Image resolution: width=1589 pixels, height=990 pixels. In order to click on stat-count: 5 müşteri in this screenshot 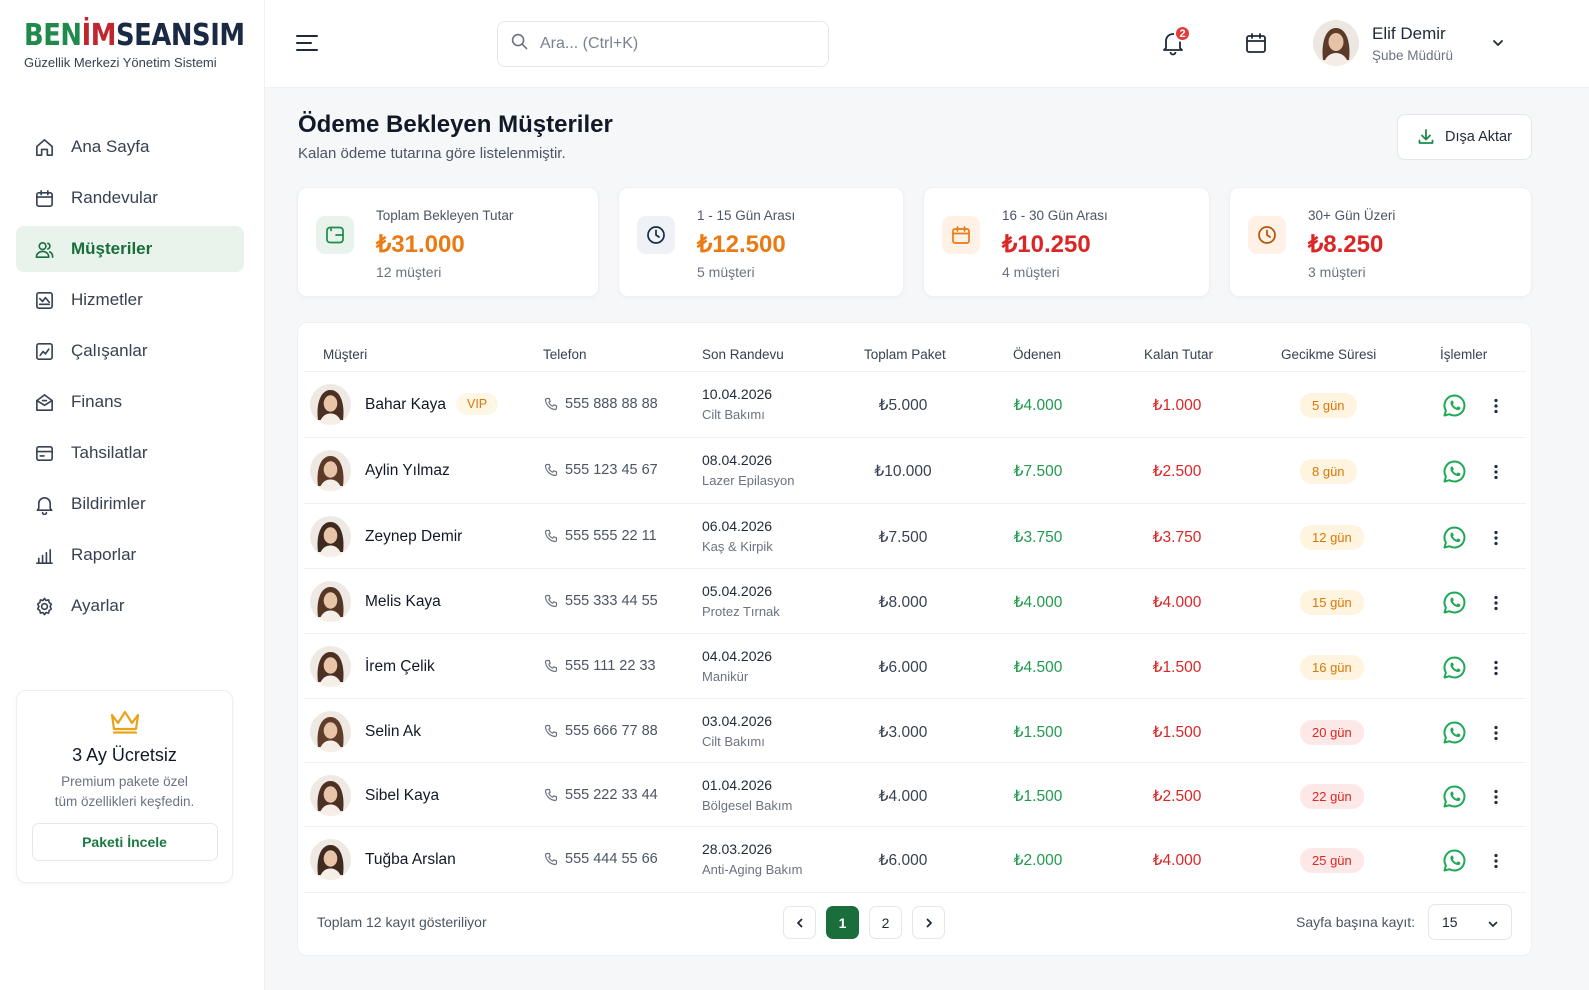, I will do `click(726, 272)`.